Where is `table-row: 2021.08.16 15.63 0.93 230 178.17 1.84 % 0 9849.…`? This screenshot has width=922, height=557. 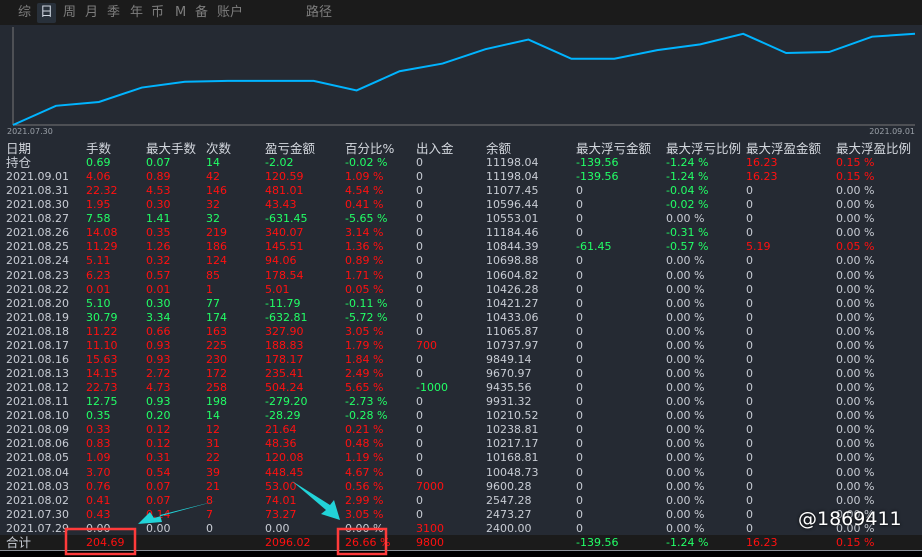
table-row: 2021.08.16 15.63 0.93 230 178.17 1.84 % 0 9849.… is located at coordinates (461, 360).